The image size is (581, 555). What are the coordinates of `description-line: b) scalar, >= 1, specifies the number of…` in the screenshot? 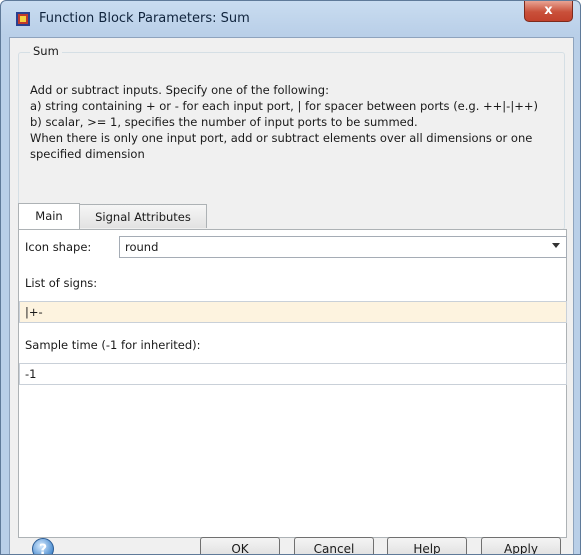 It's located at (224, 122).